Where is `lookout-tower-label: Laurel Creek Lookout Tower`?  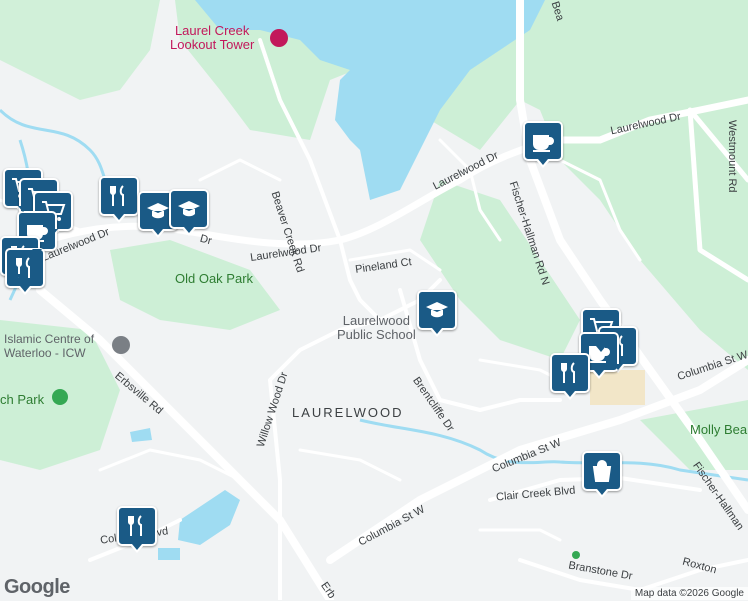 lookout-tower-label: Laurel Creek Lookout Tower is located at coordinates (212, 38).